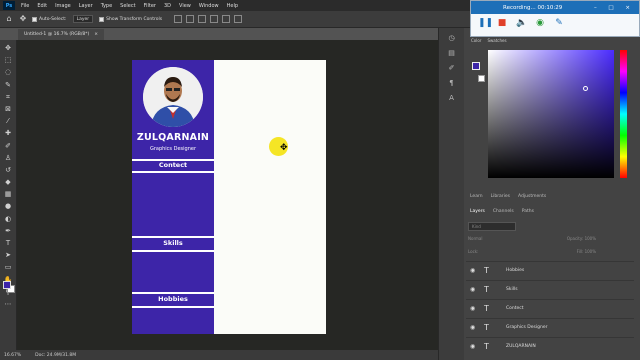 Image resolution: width=640 pixels, height=360 pixels. Describe the element at coordinates (106, 6) in the screenshot. I see `menu-type: Type` at that location.